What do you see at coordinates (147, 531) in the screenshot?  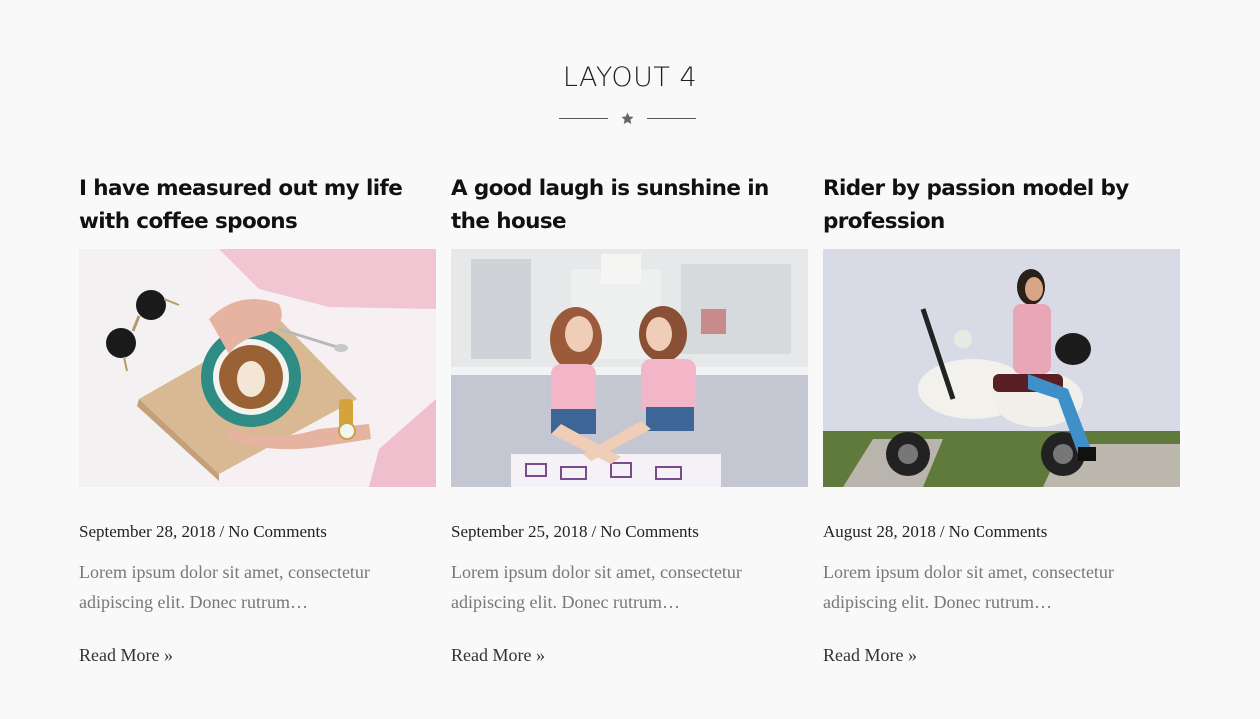 I see `post-date: September 28, 2018` at bounding box center [147, 531].